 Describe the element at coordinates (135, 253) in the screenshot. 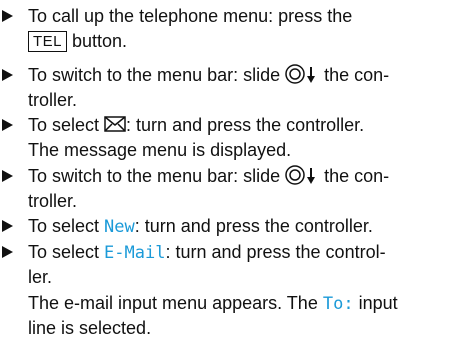

I see `keyword-email: E-Mail` at that location.